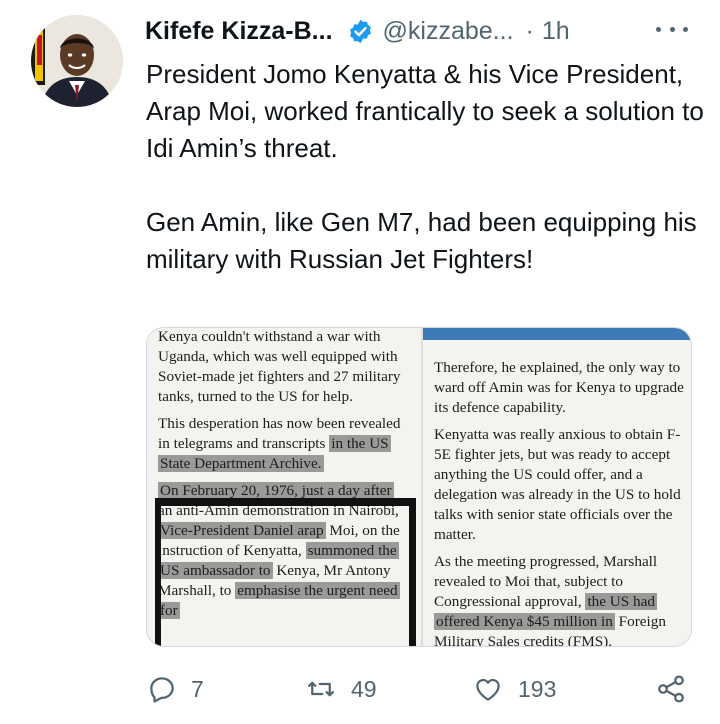  Describe the element at coordinates (556, 31) in the screenshot. I see `timestamp: 1h` at that location.